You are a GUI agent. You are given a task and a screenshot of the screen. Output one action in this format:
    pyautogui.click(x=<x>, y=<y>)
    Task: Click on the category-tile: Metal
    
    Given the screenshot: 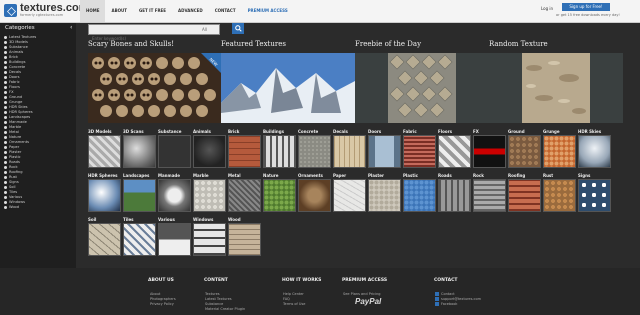 What is the action you would take?
    pyautogui.click(x=244, y=192)
    